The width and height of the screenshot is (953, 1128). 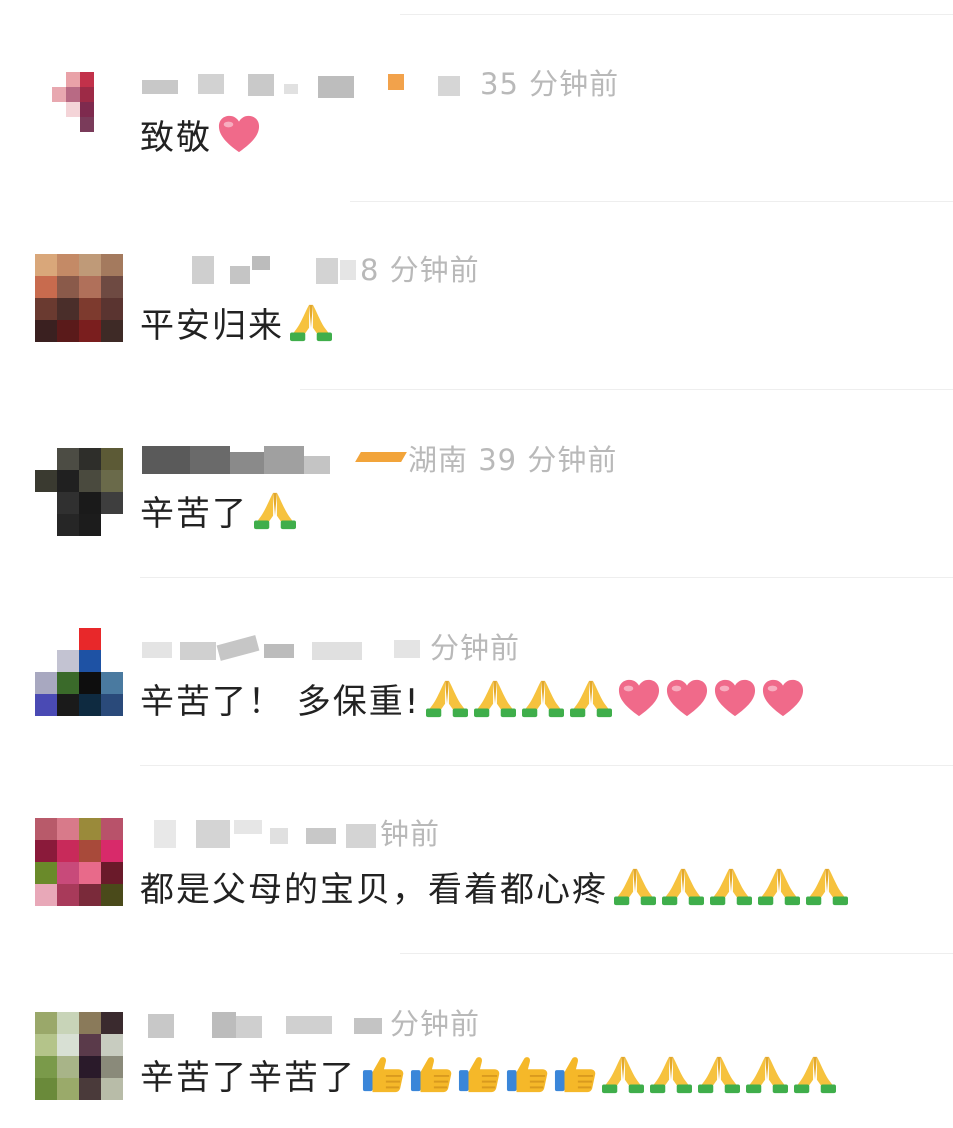 What do you see at coordinates (212, 325) in the screenshot?
I see `comment-text: 平安归来` at bounding box center [212, 325].